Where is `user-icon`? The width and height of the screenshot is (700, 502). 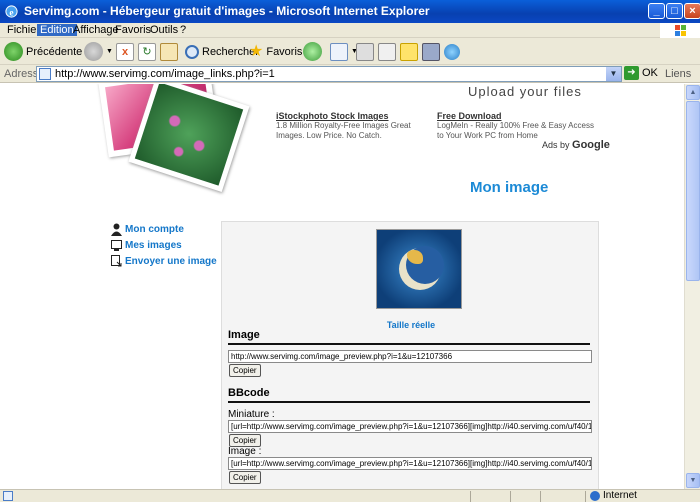
user-icon is located at coordinates (116, 229).